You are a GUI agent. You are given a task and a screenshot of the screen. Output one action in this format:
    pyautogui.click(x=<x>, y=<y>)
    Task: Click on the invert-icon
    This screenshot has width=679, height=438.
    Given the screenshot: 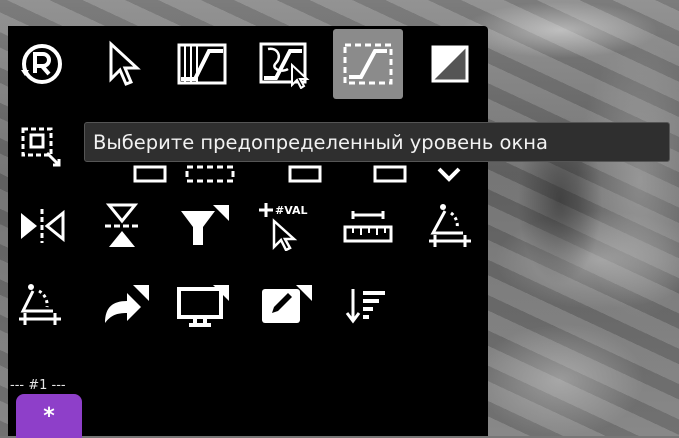 What is the action you would take?
    pyautogui.click(x=450, y=64)
    